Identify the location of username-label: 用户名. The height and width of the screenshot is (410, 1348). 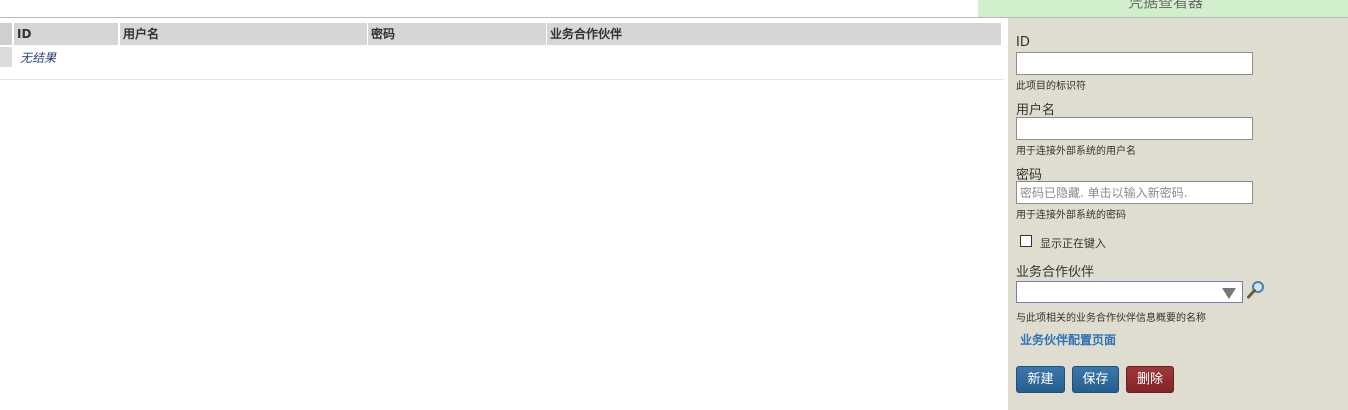
(1036, 110).